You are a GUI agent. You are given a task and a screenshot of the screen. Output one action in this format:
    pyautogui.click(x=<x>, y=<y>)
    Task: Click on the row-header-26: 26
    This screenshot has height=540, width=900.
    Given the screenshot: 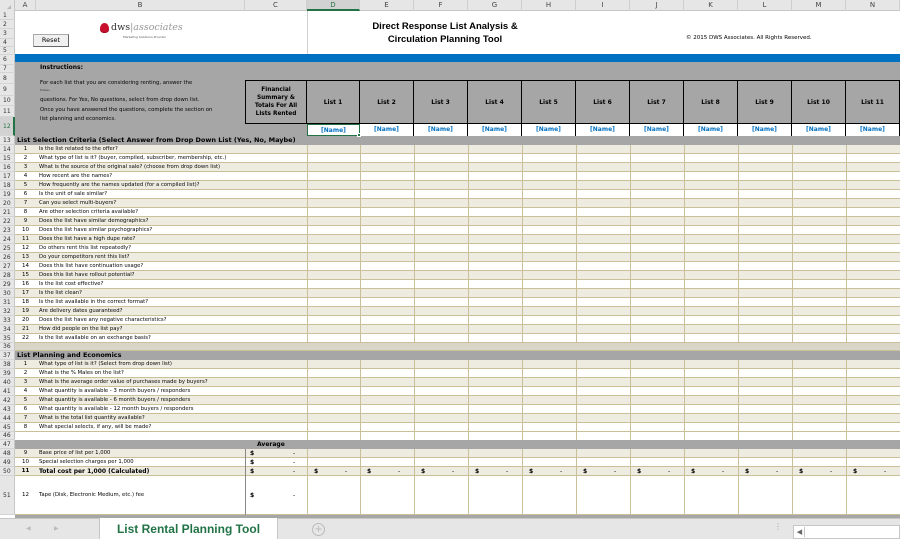 What is the action you would take?
    pyautogui.click(x=7, y=257)
    